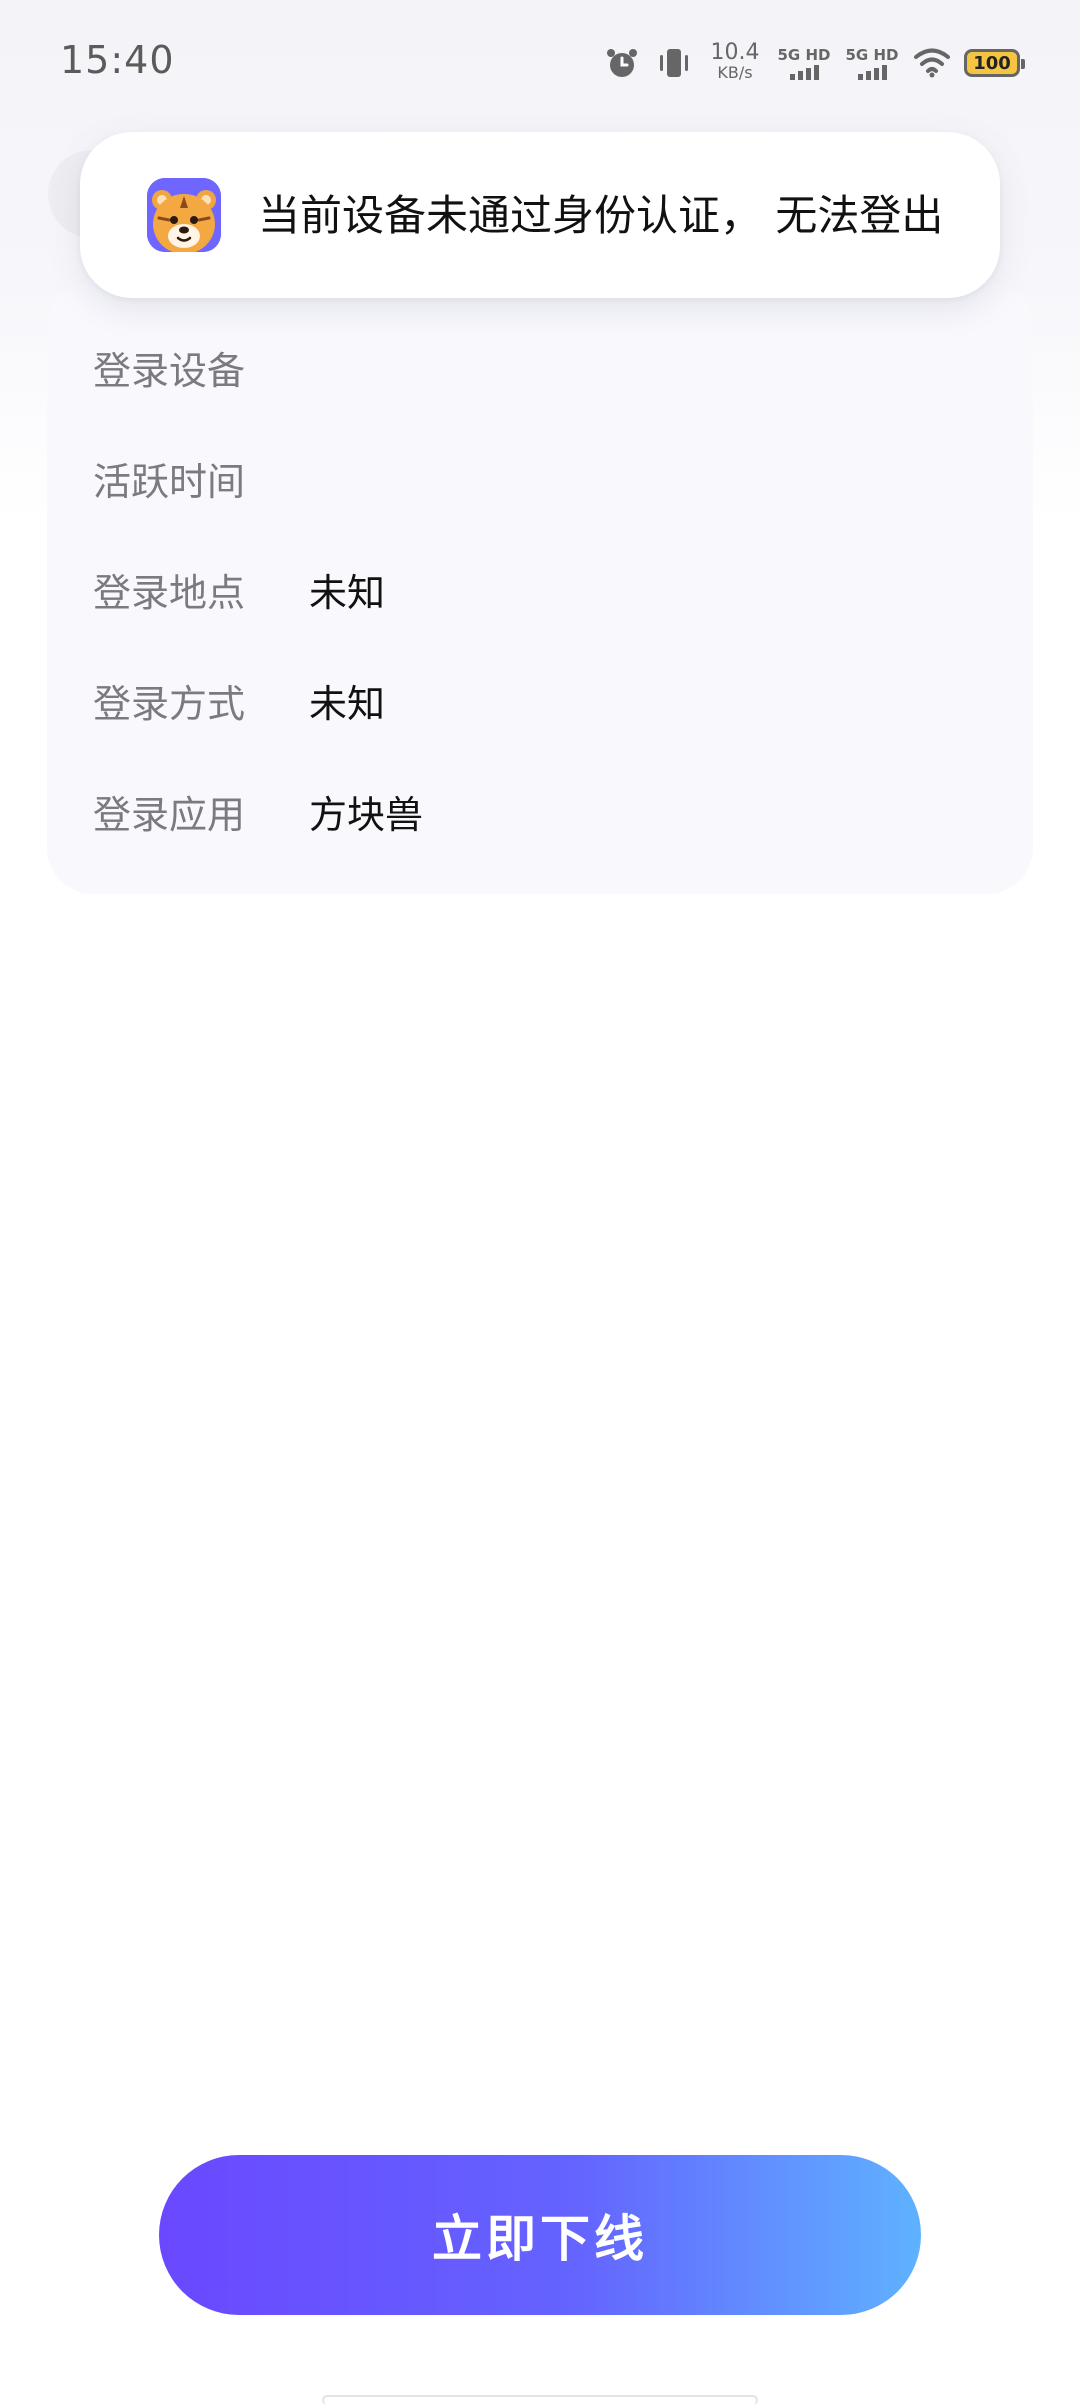 The image size is (1080, 2408). I want to click on info-label: 登录方式, so click(169, 703).